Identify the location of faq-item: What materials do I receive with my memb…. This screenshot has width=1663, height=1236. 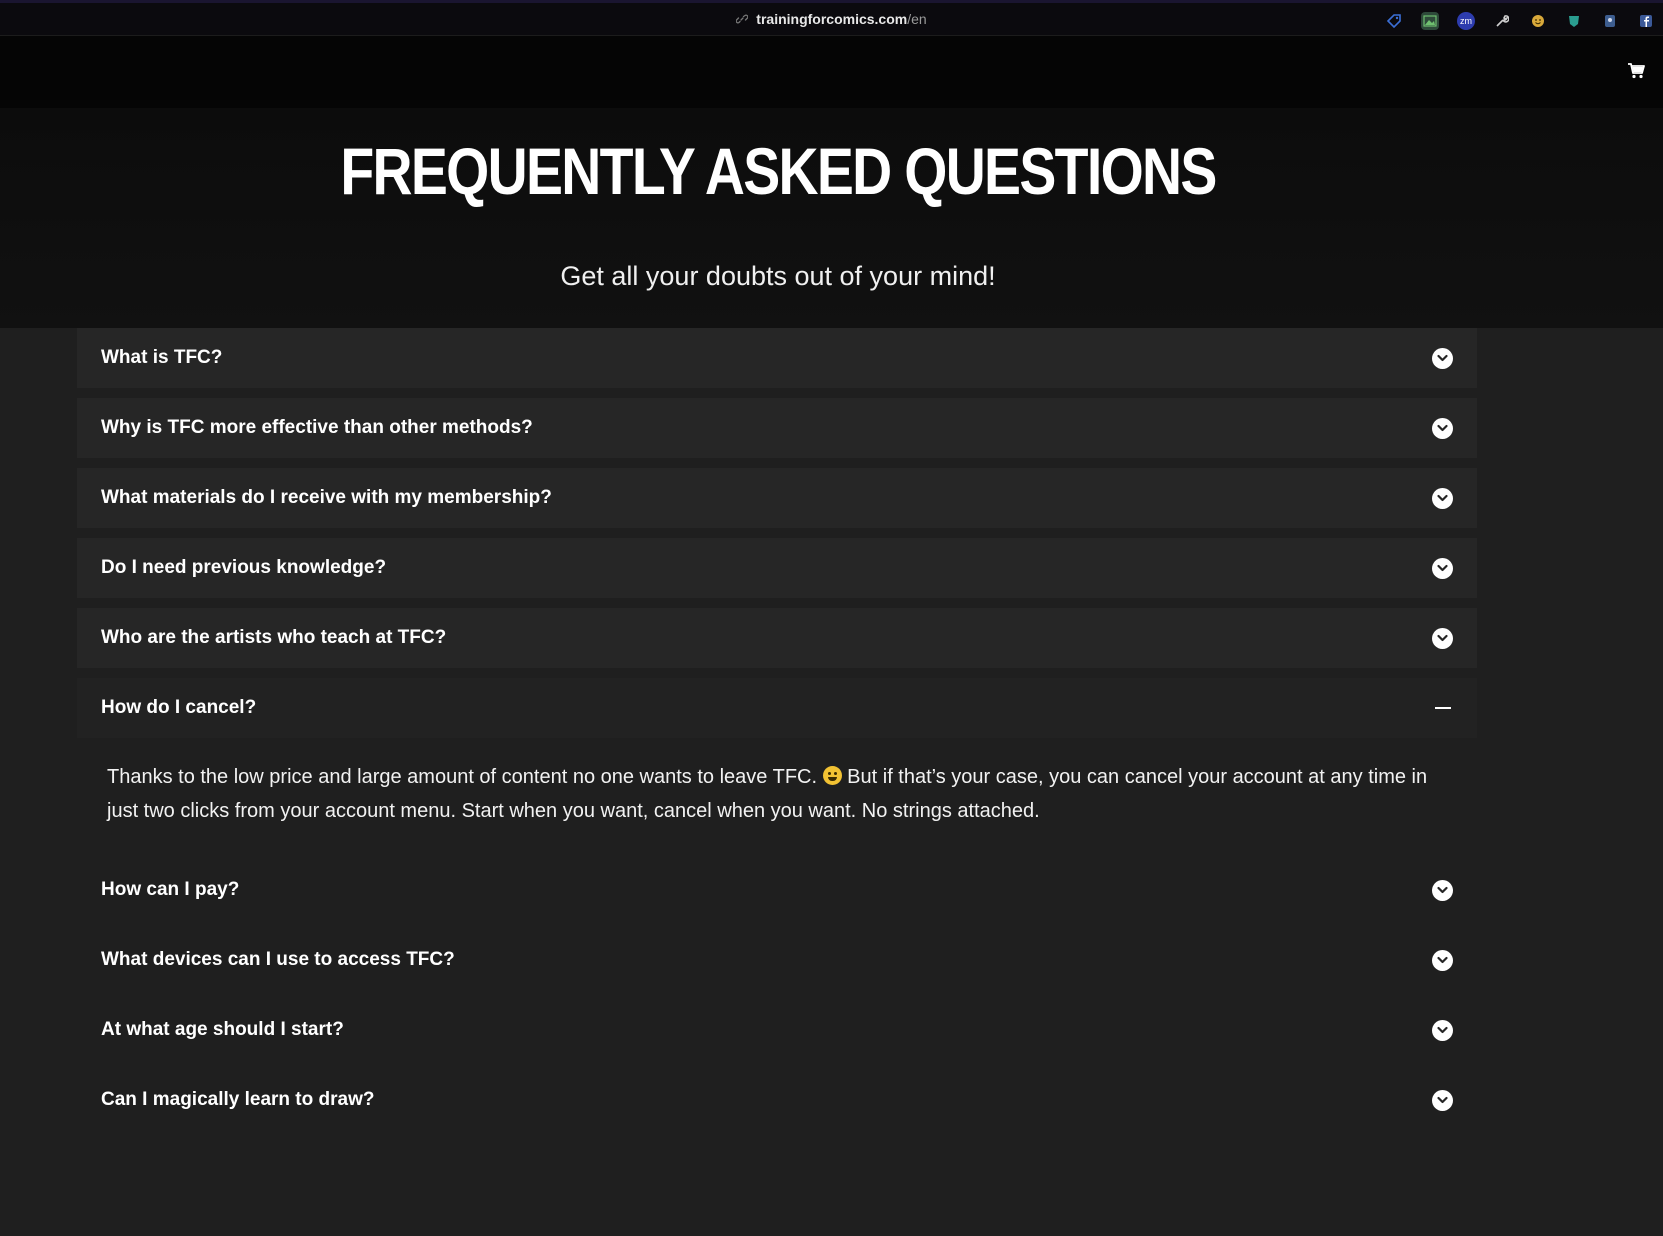
(777, 498).